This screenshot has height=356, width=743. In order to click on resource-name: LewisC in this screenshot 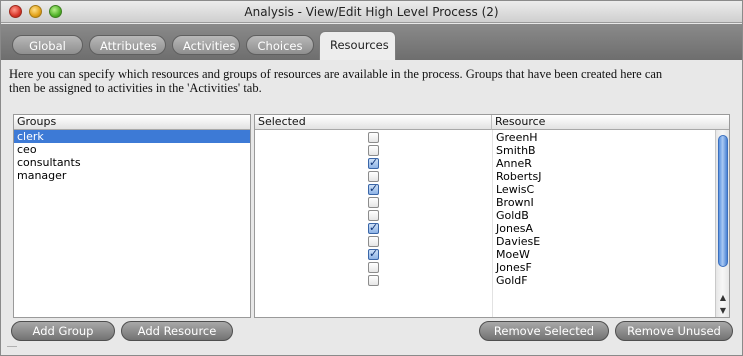, I will do `click(515, 189)`.